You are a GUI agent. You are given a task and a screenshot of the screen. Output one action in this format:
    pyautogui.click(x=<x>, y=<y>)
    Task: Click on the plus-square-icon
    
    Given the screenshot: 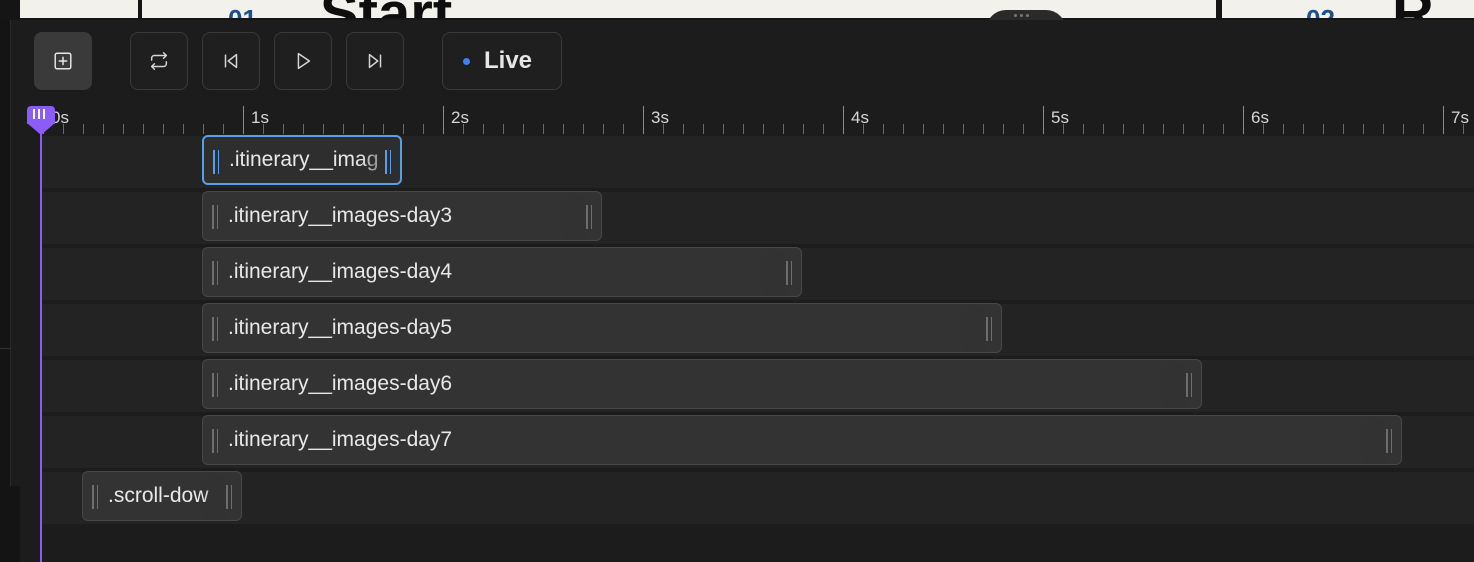 What is the action you would take?
    pyautogui.click(x=63, y=61)
    